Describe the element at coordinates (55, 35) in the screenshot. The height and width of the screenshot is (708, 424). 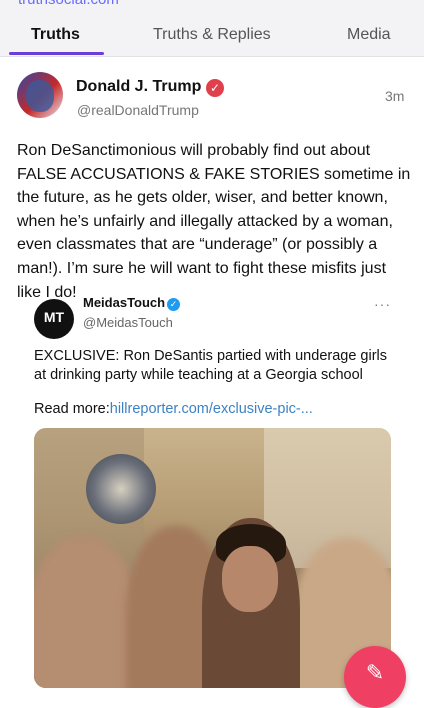
I see `tab-truths: Truths` at that location.